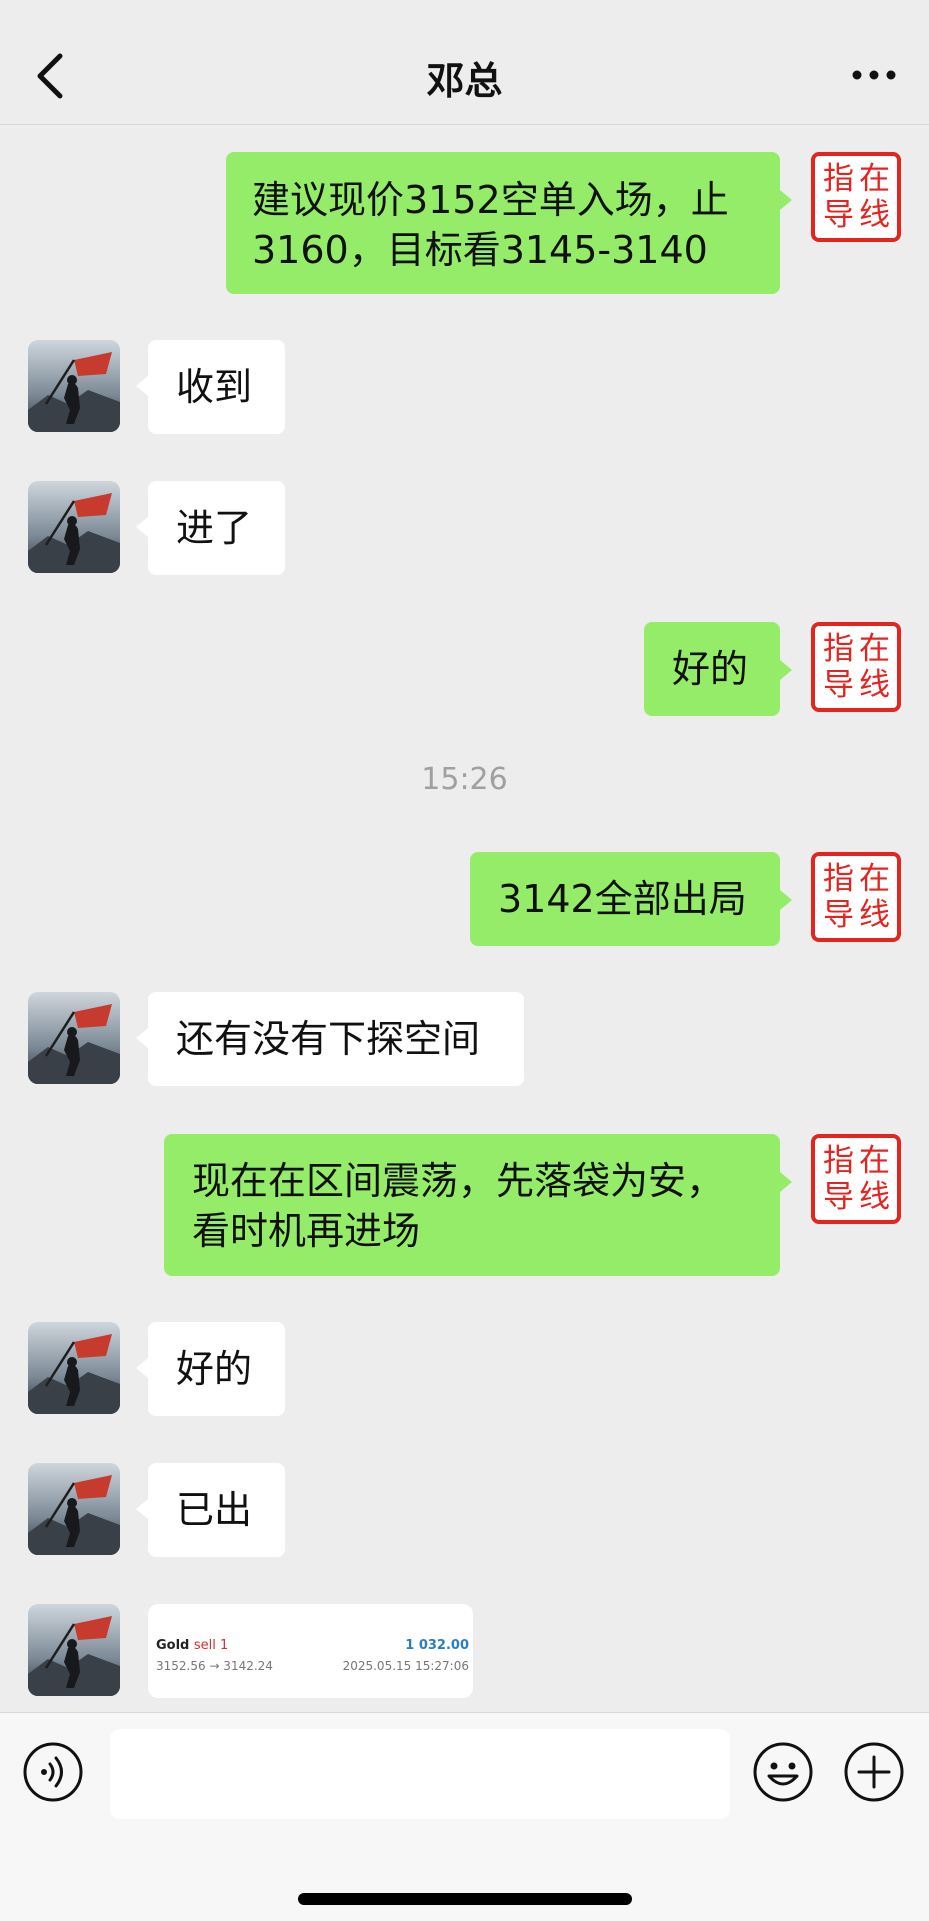 The height and width of the screenshot is (1921, 929). What do you see at coordinates (874, 1772) in the screenshot?
I see `plus-icon` at bounding box center [874, 1772].